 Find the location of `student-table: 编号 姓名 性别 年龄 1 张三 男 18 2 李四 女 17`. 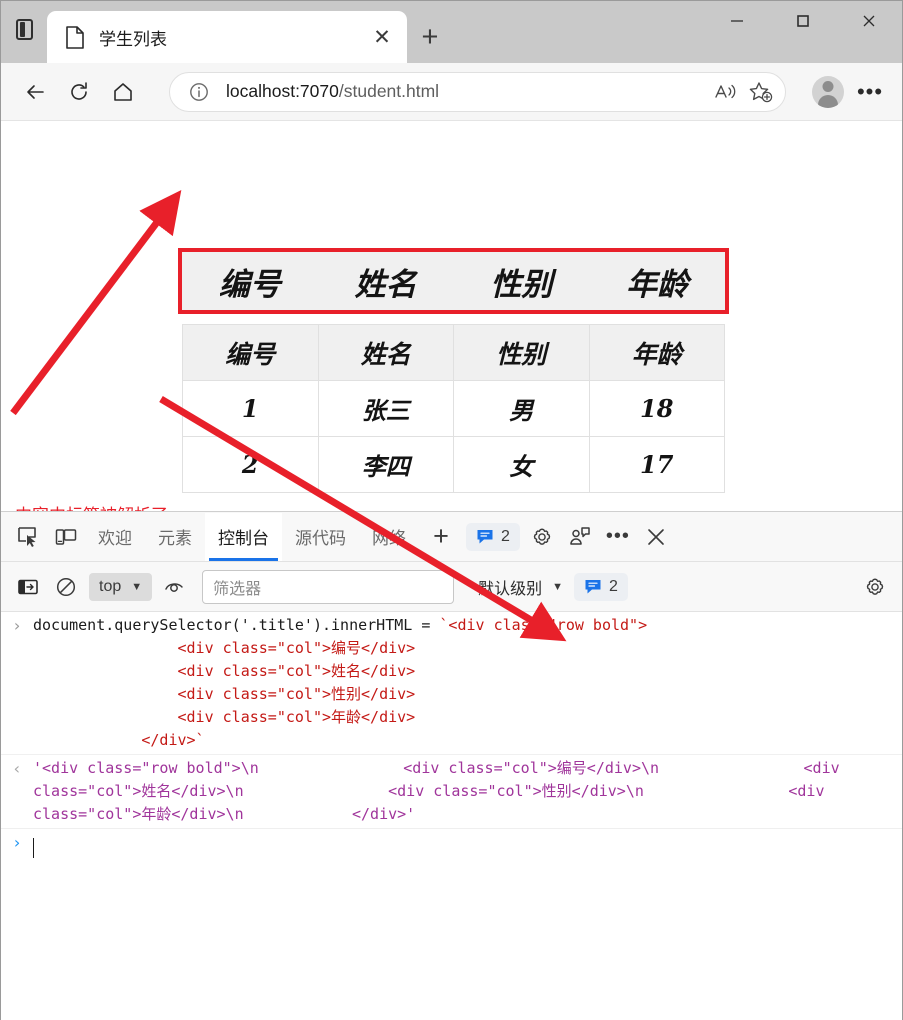

student-table: 编号 姓名 性别 年龄 1 张三 男 18 2 李四 女 17 is located at coordinates (453, 408).